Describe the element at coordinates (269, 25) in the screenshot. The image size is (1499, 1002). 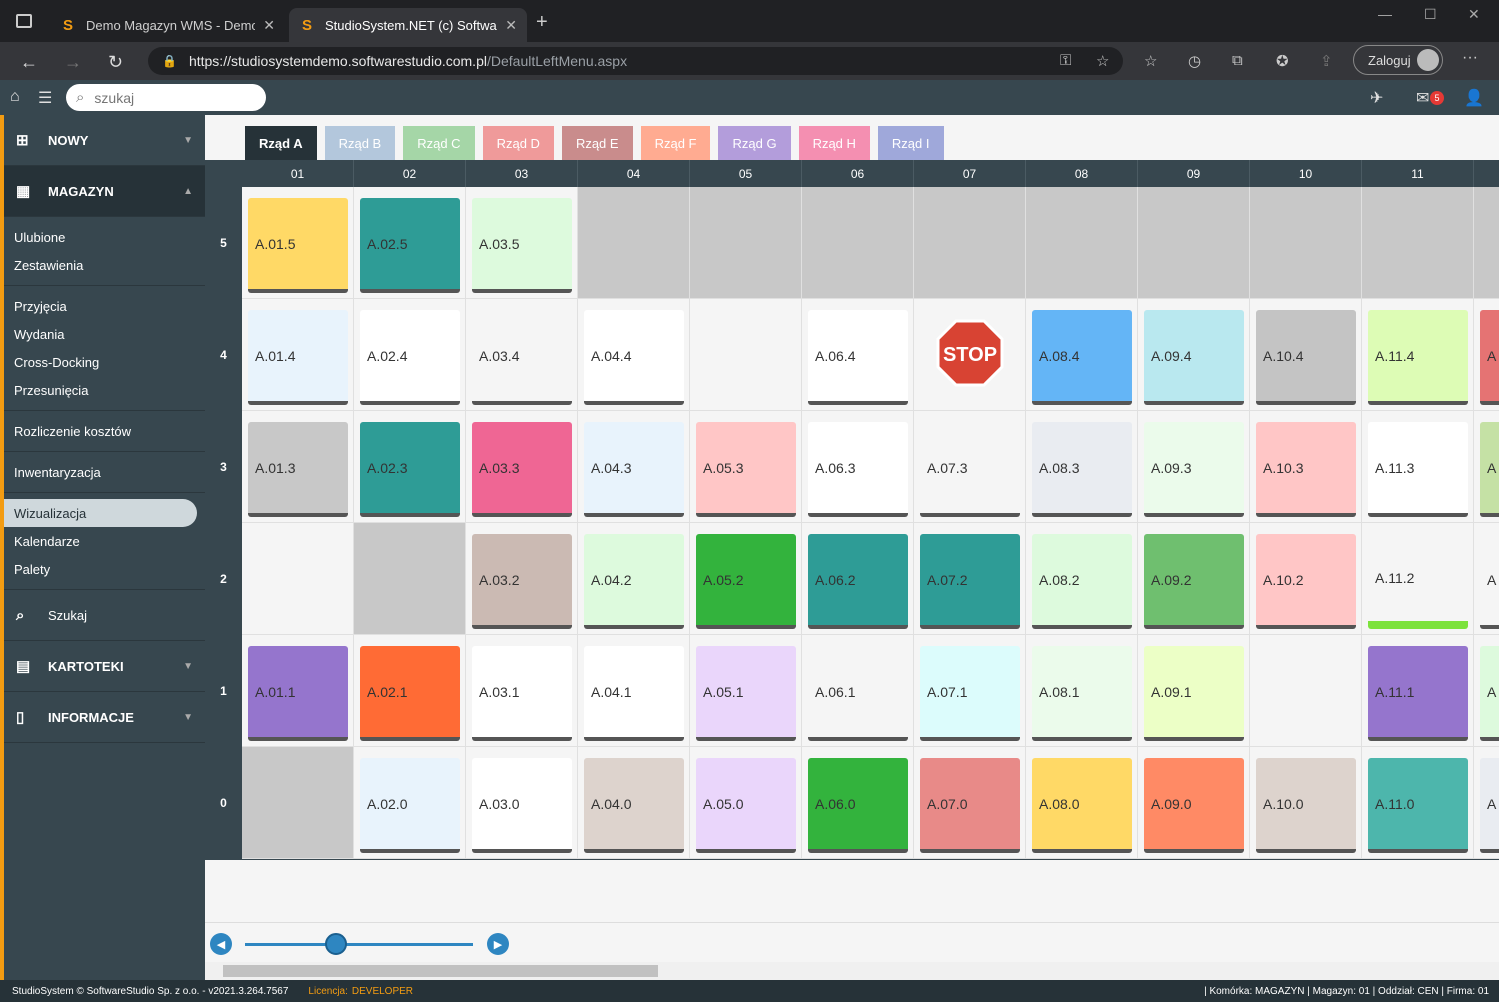
I see `close-tab-icon: ✕` at that location.